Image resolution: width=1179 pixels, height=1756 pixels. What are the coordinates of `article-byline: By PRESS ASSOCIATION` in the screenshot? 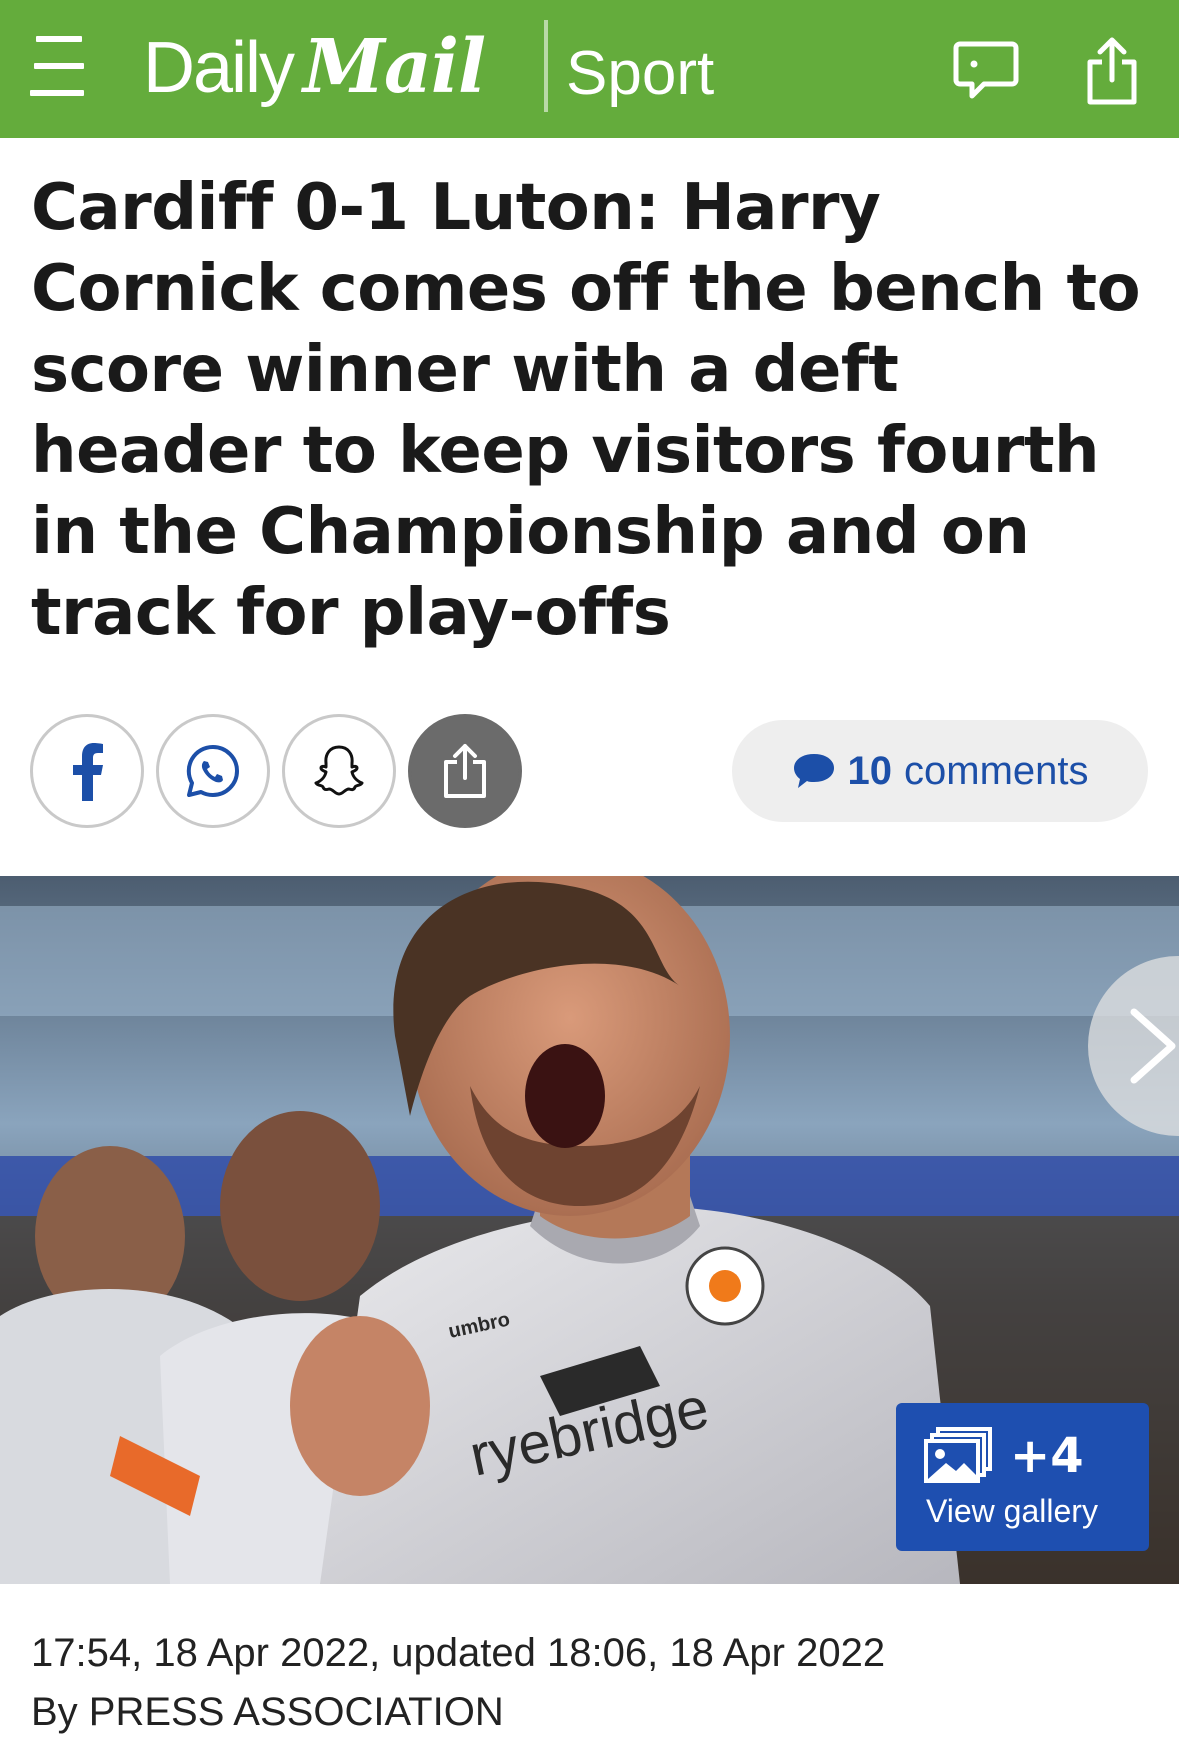 It's located at (267, 1712).